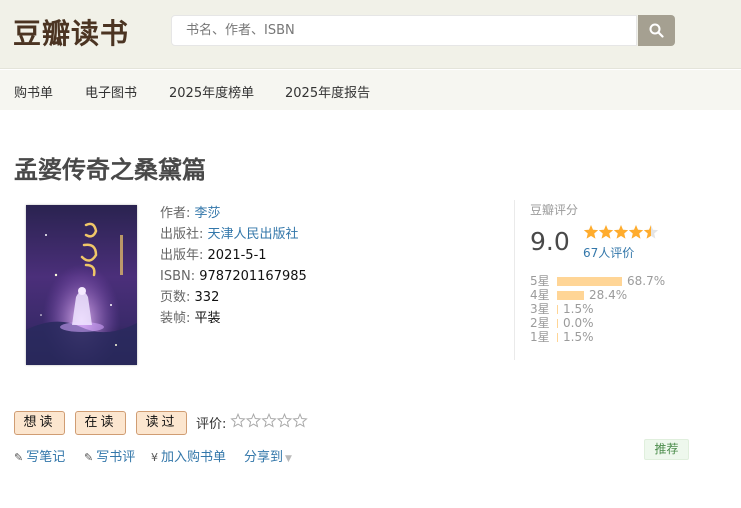 Image resolution: width=741 pixels, height=508 pixels. Describe the element at coordinates (233, 318) in the screenshot. I see `info-binding: 装帧: 平装` at that location.